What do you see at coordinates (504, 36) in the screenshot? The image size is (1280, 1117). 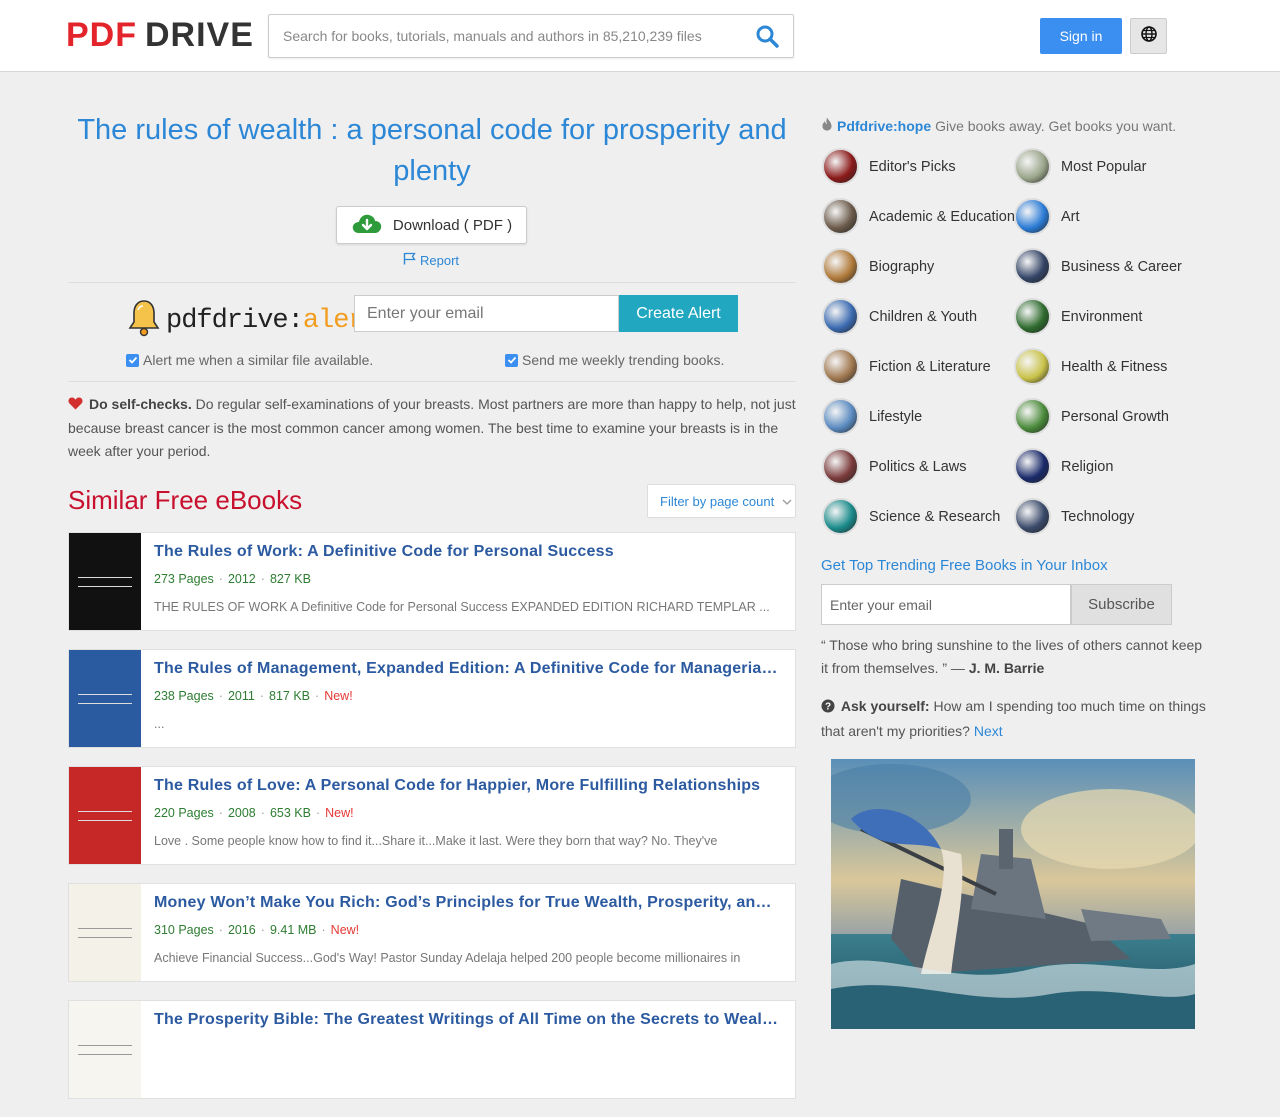 I see `search-input` at bounding box center [504, 36].